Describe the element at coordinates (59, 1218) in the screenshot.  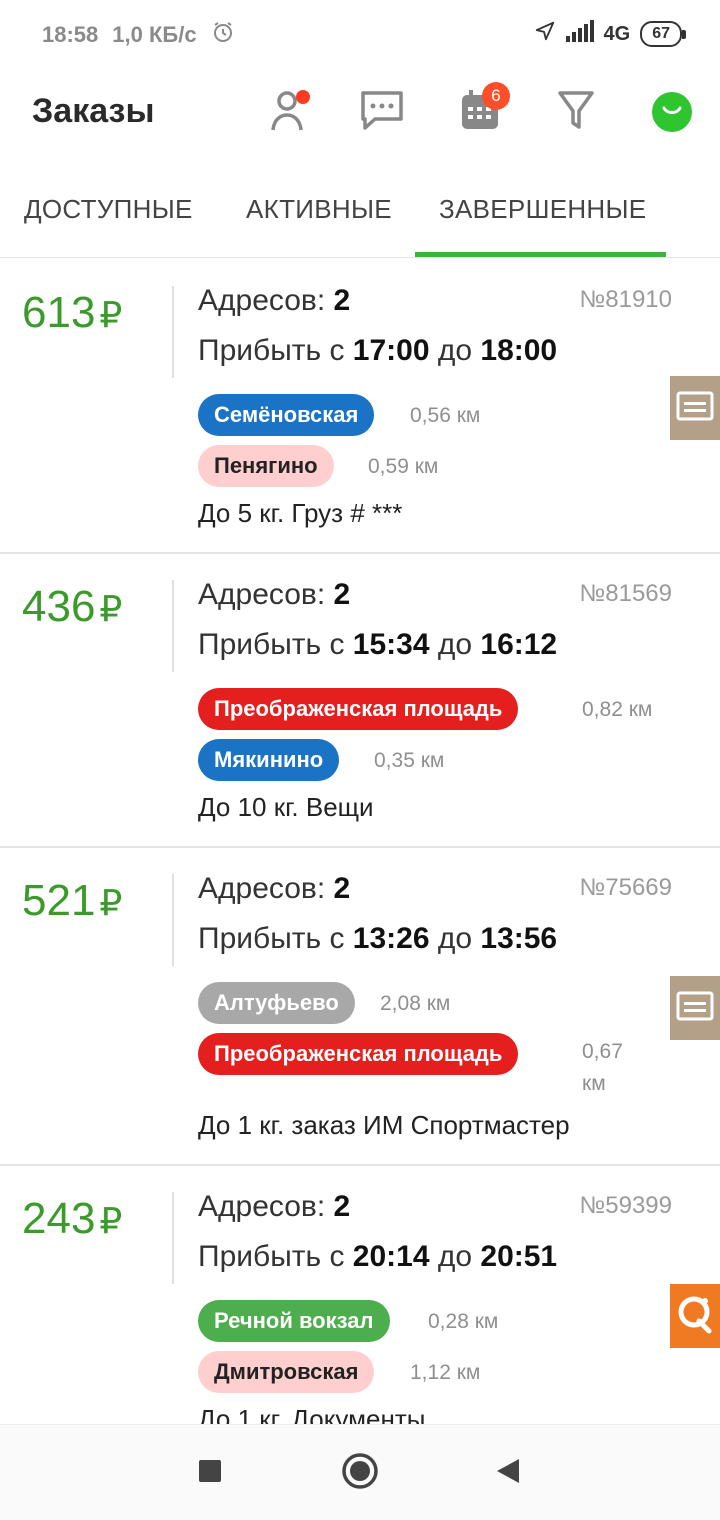
I see `price-value: 243` at that location.